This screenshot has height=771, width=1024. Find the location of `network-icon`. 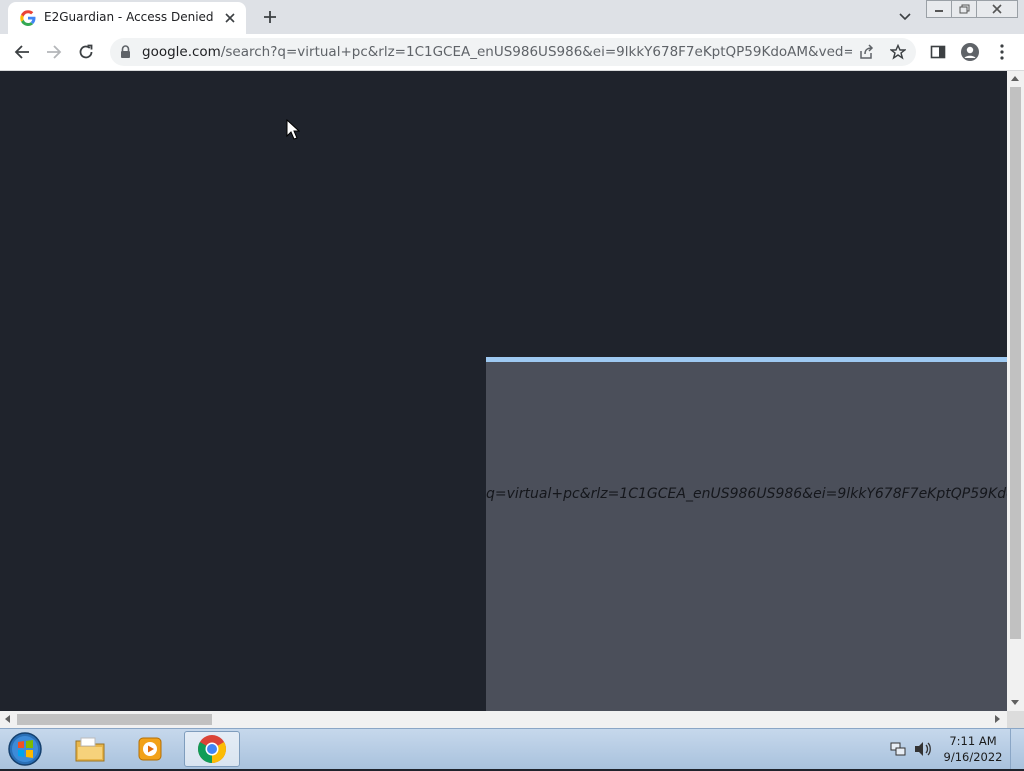

network-icon is located at coordinates (898, 749).